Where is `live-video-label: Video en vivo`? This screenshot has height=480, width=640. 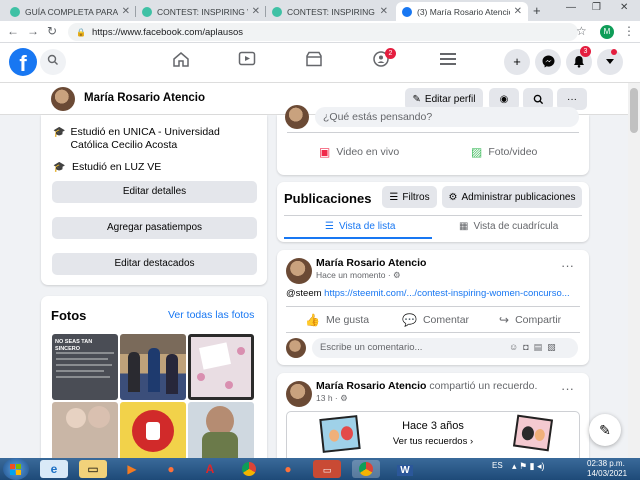
live-video-label: Video en vivo is located at coordinates (368, 152).